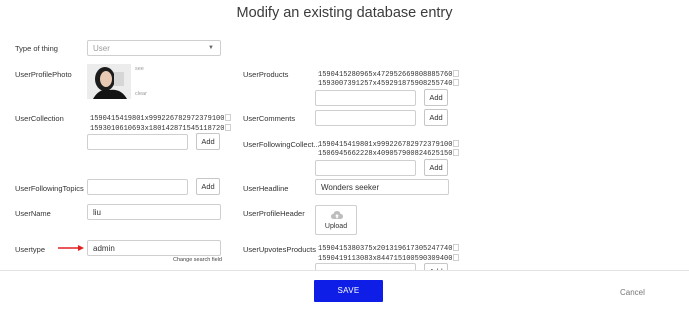 The height and width of the screenshot is (313, 689). Describe the element at coordinates (337, 215) in the screenshot. I see `cloud-upload-icon` at that location.